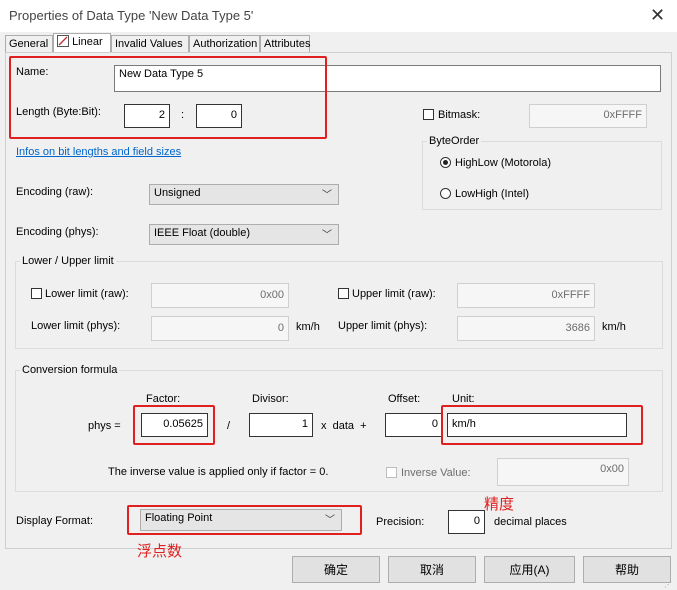 Image resolution: width=677 pixels, height=590 pixels. Describe the element at coordinates (428, 114) in the screenshot. I see `bitmask-checkbox` at that location.